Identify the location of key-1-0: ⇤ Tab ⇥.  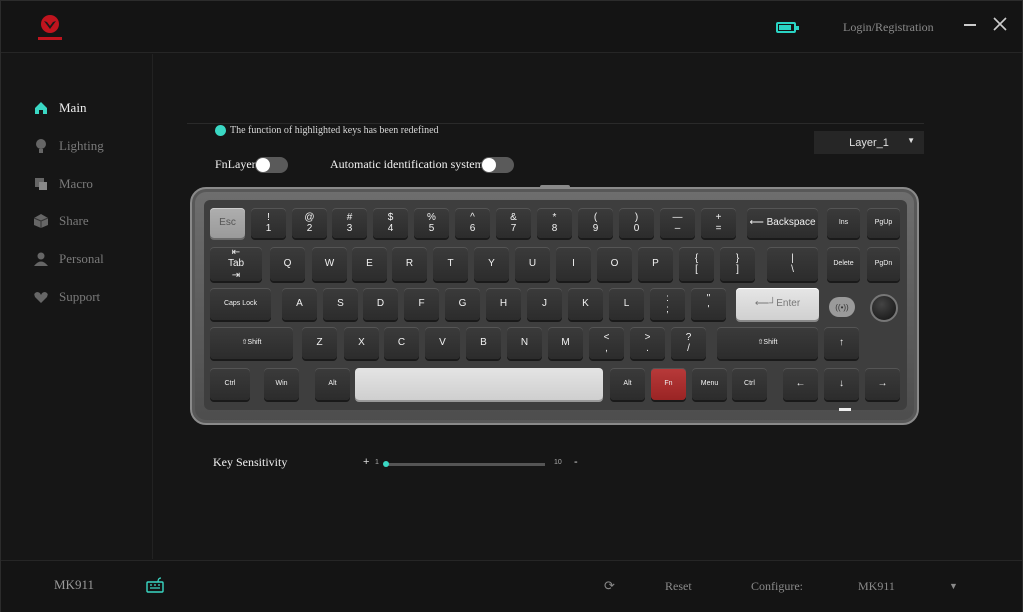
(236, 264).